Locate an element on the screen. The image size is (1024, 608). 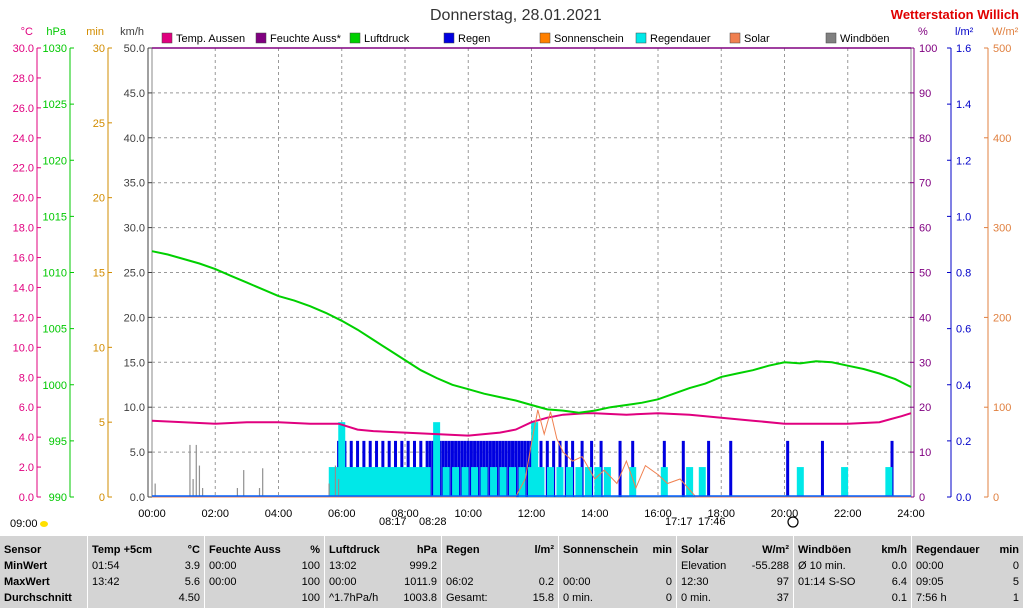
axis-tick-label-right-0: 0 is located at coordinates (922, 498).